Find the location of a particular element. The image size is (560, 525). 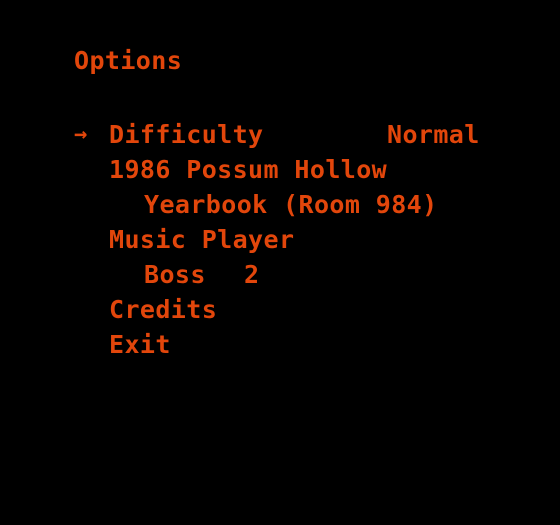

menu-item-label: Yearbook (Room 984) is located at coordinates (291, 204).